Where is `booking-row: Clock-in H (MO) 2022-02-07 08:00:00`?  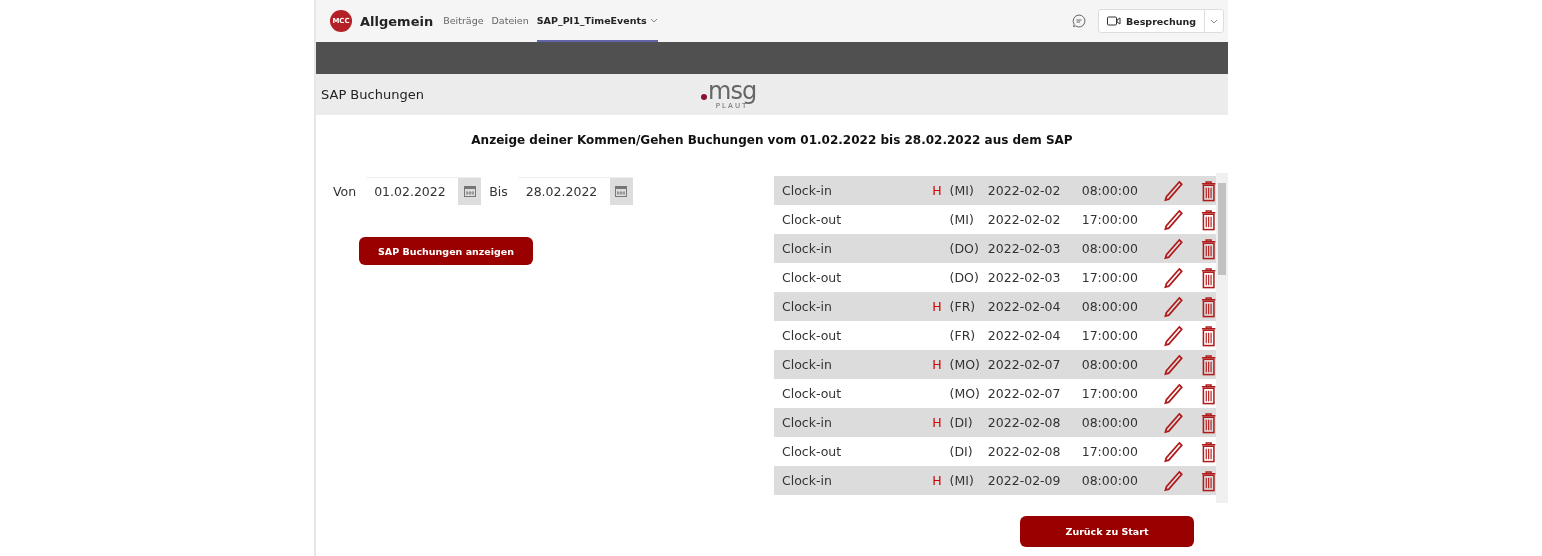
booking-row: Clock-in H (MO) 2022-02-07 08:00:00 is located at coordinates (995, 364).